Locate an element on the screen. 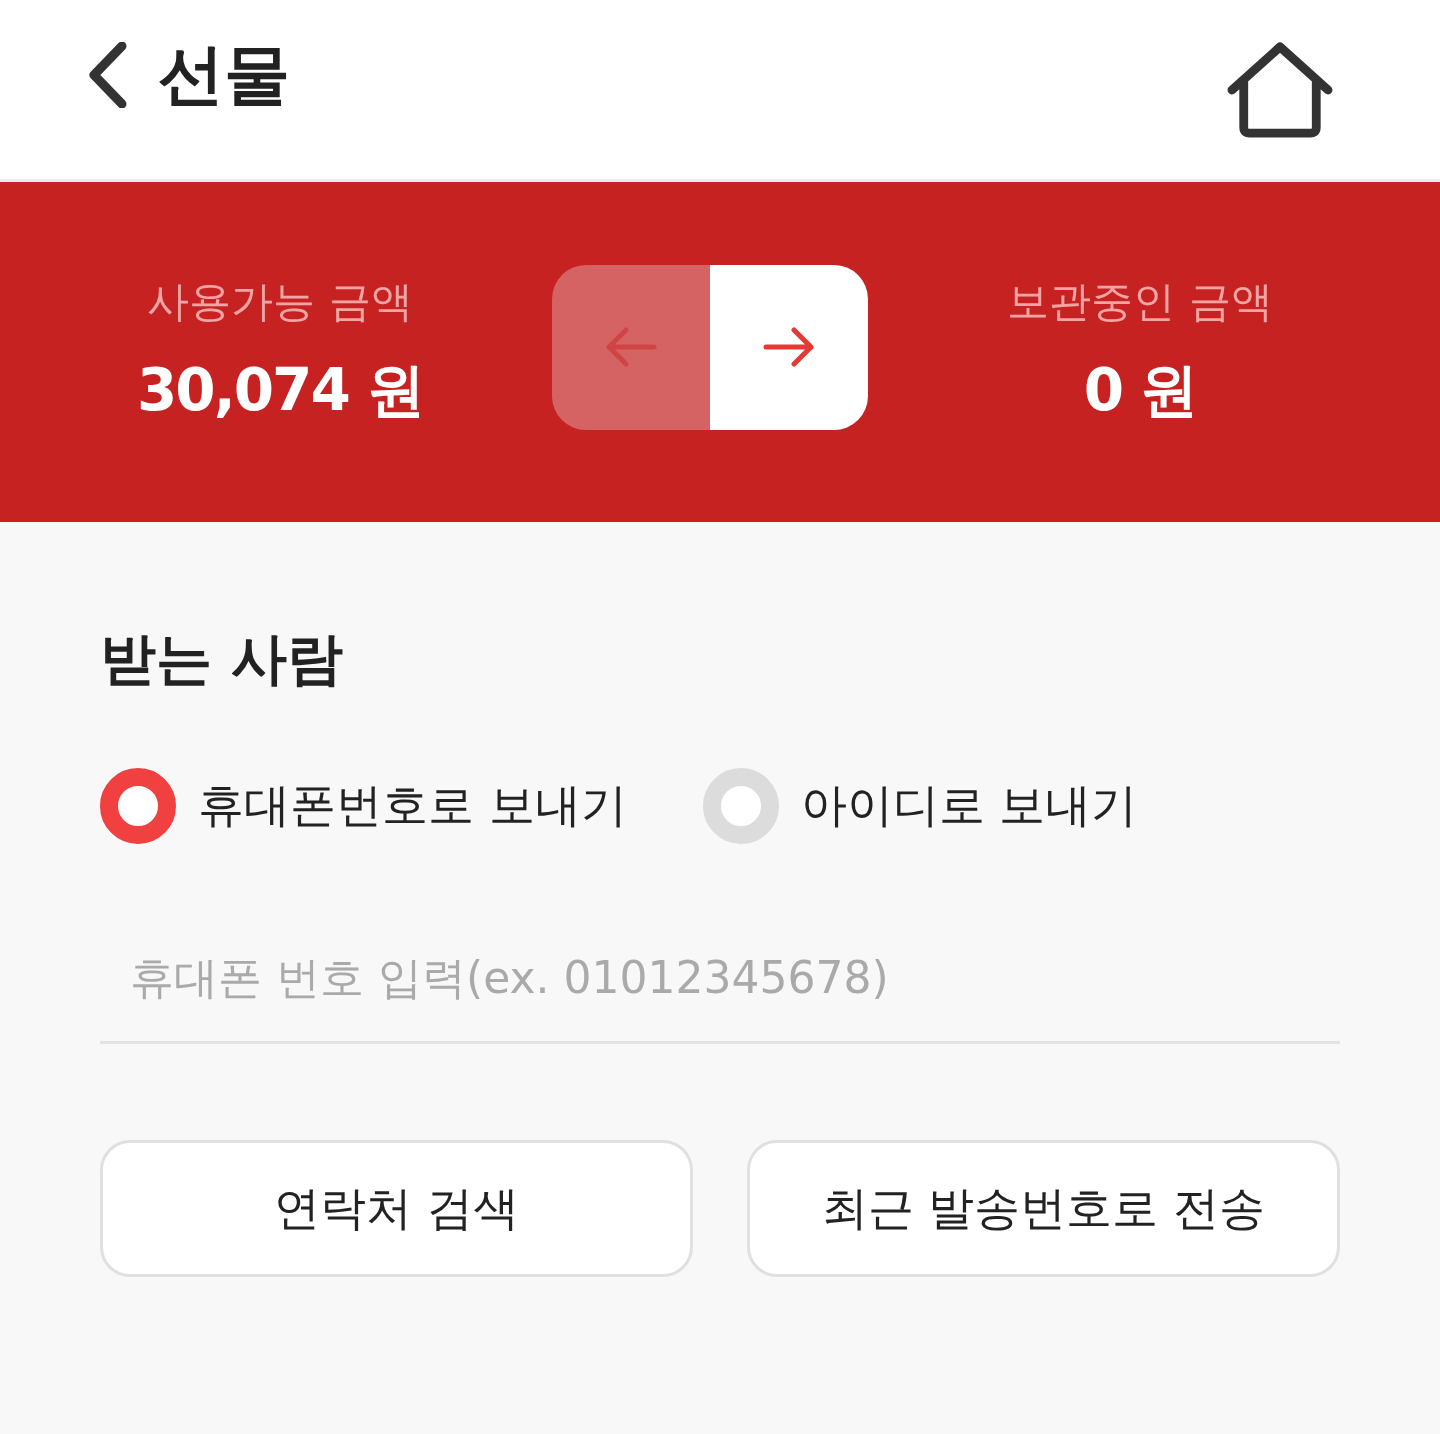 The width and height of the screenshot is (1440, 1434). phone-input-field: 휴대폰 번호 입력(ex. 01012345678) is located at coordinates (720, 984).